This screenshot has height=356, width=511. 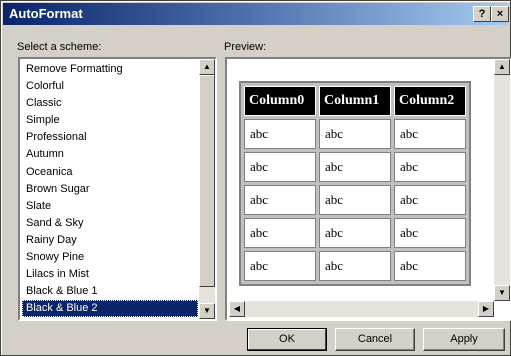 What do you see at coordinates (110, 206) in the screenshot?
I see `scheme-list-item: Slate` at bounding box center [110, 206].